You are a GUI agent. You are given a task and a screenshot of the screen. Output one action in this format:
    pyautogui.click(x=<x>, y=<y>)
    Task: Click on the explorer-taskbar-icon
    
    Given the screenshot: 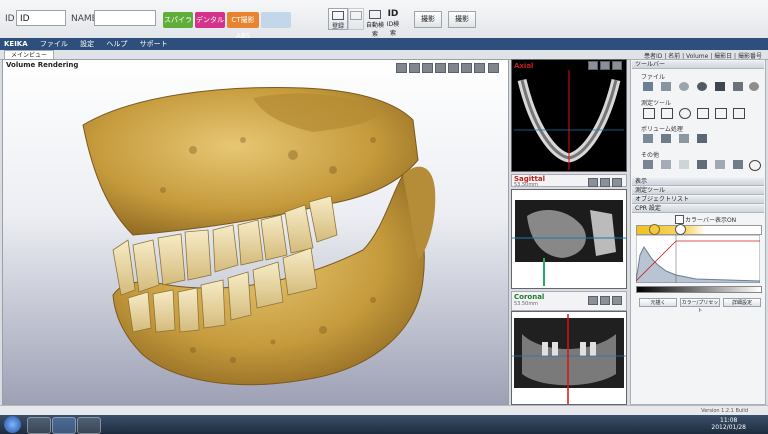 What is the action you would take?
    pyautogui.click(x=39, y=425)
    